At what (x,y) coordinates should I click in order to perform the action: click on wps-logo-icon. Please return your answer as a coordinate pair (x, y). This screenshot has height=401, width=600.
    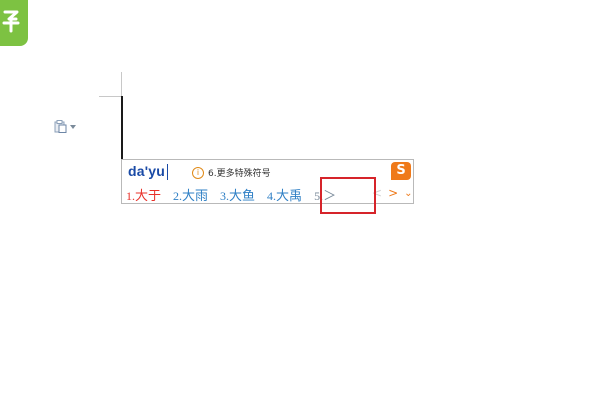
    Looking at the image, I should click on (14, 23).